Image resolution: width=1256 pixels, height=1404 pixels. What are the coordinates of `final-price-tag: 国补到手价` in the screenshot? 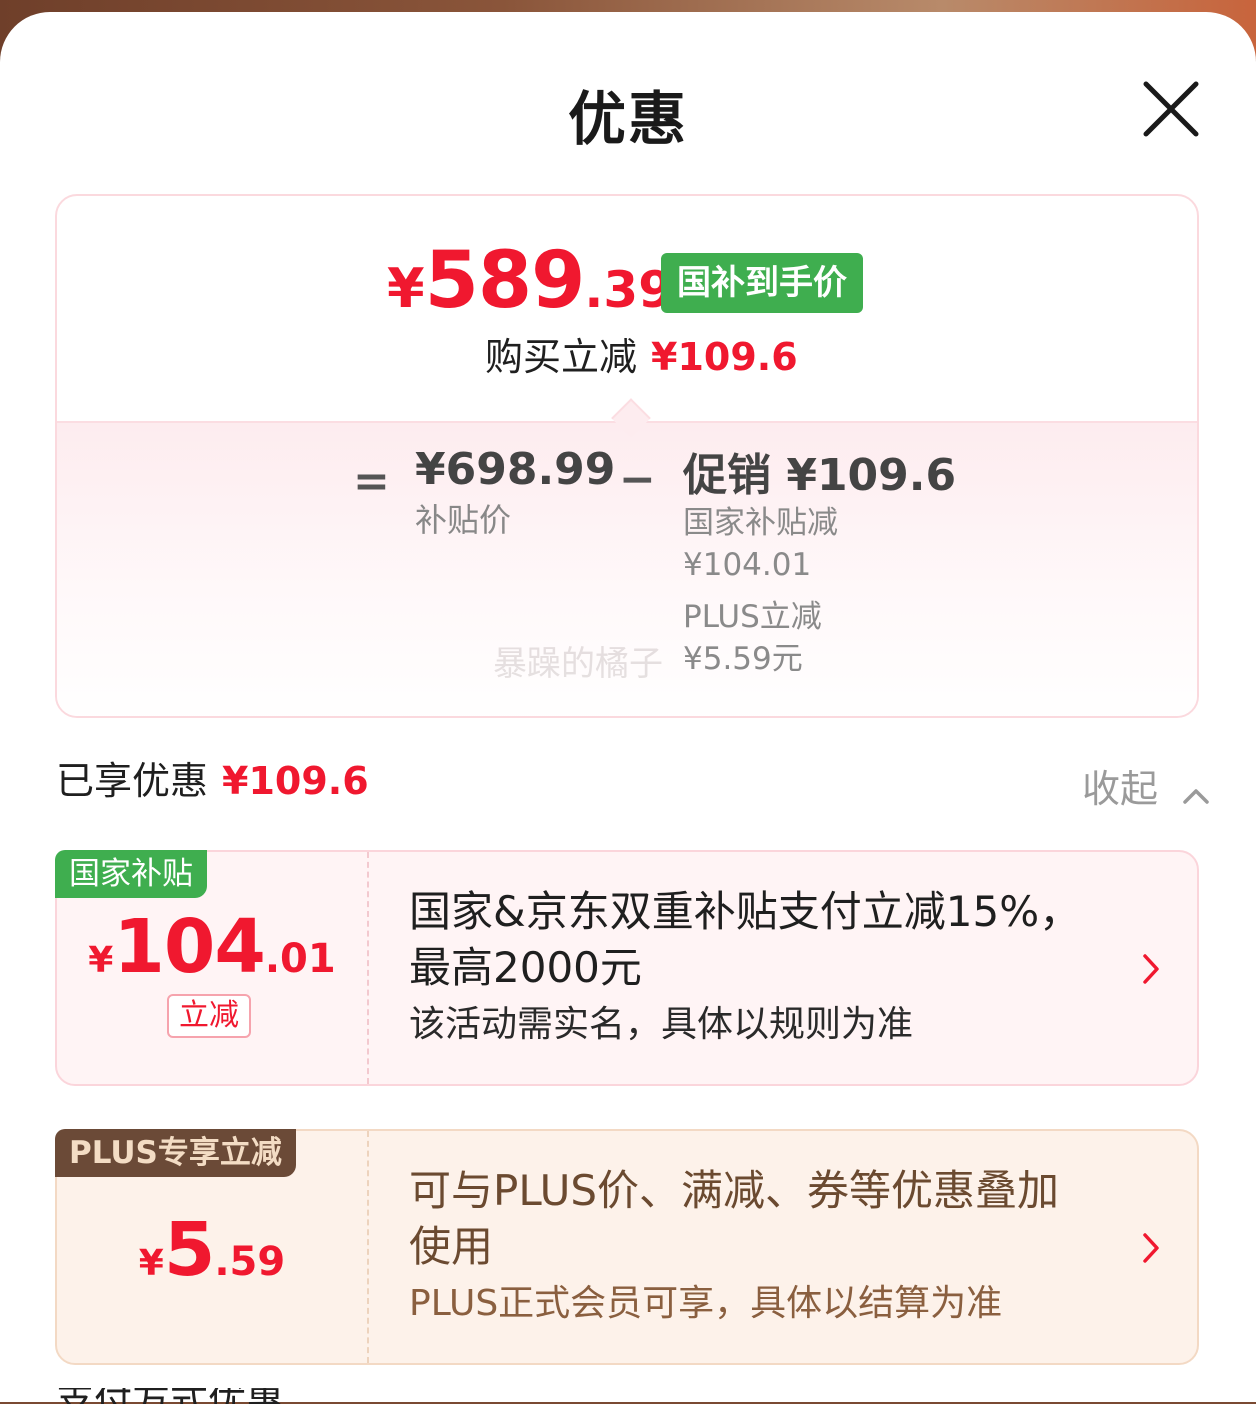 It's located at (762, 283).